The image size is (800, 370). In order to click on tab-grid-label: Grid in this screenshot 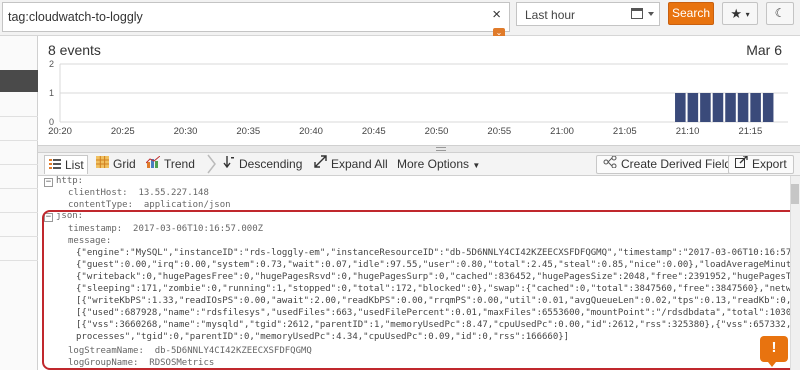, I will do `click(124, 164)`.